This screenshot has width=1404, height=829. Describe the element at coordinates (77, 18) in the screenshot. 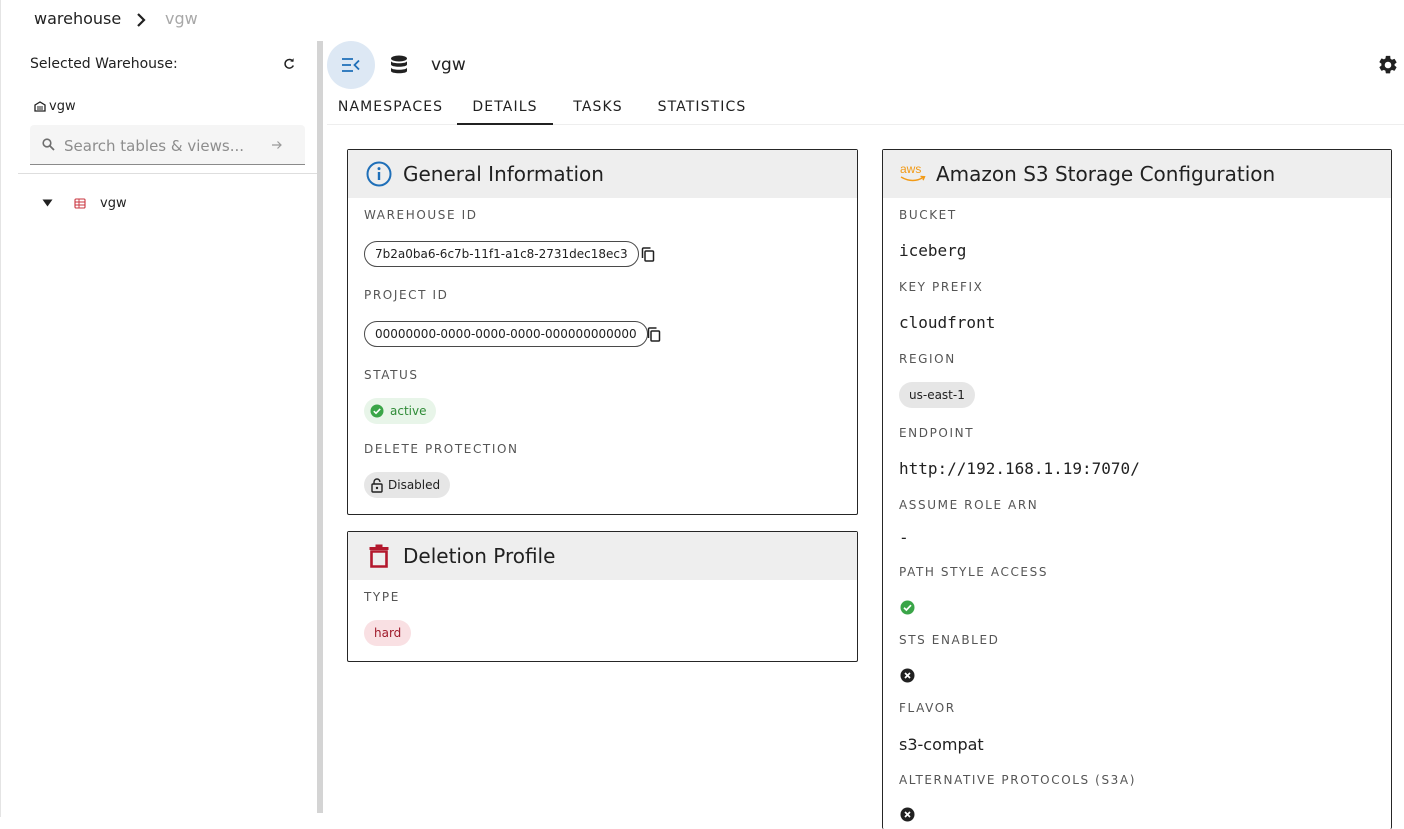

I see `breadcrumb-warehouse: warehouse` at that location.